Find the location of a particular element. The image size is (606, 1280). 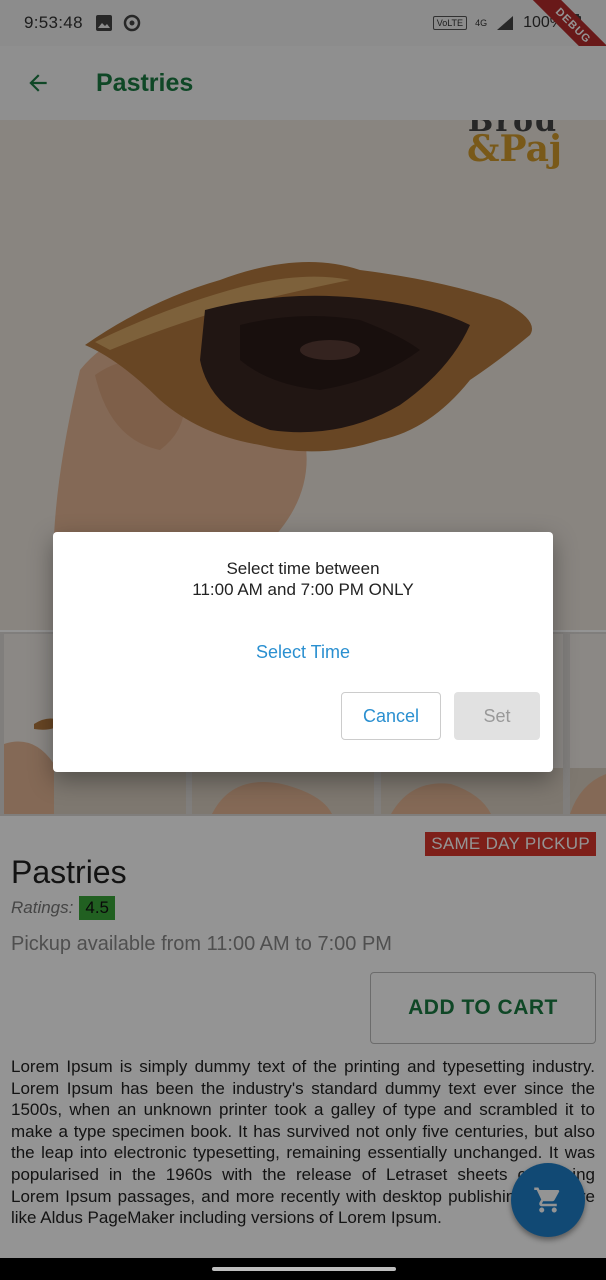

system-nav-bar is located at coordinates (303, 1269).